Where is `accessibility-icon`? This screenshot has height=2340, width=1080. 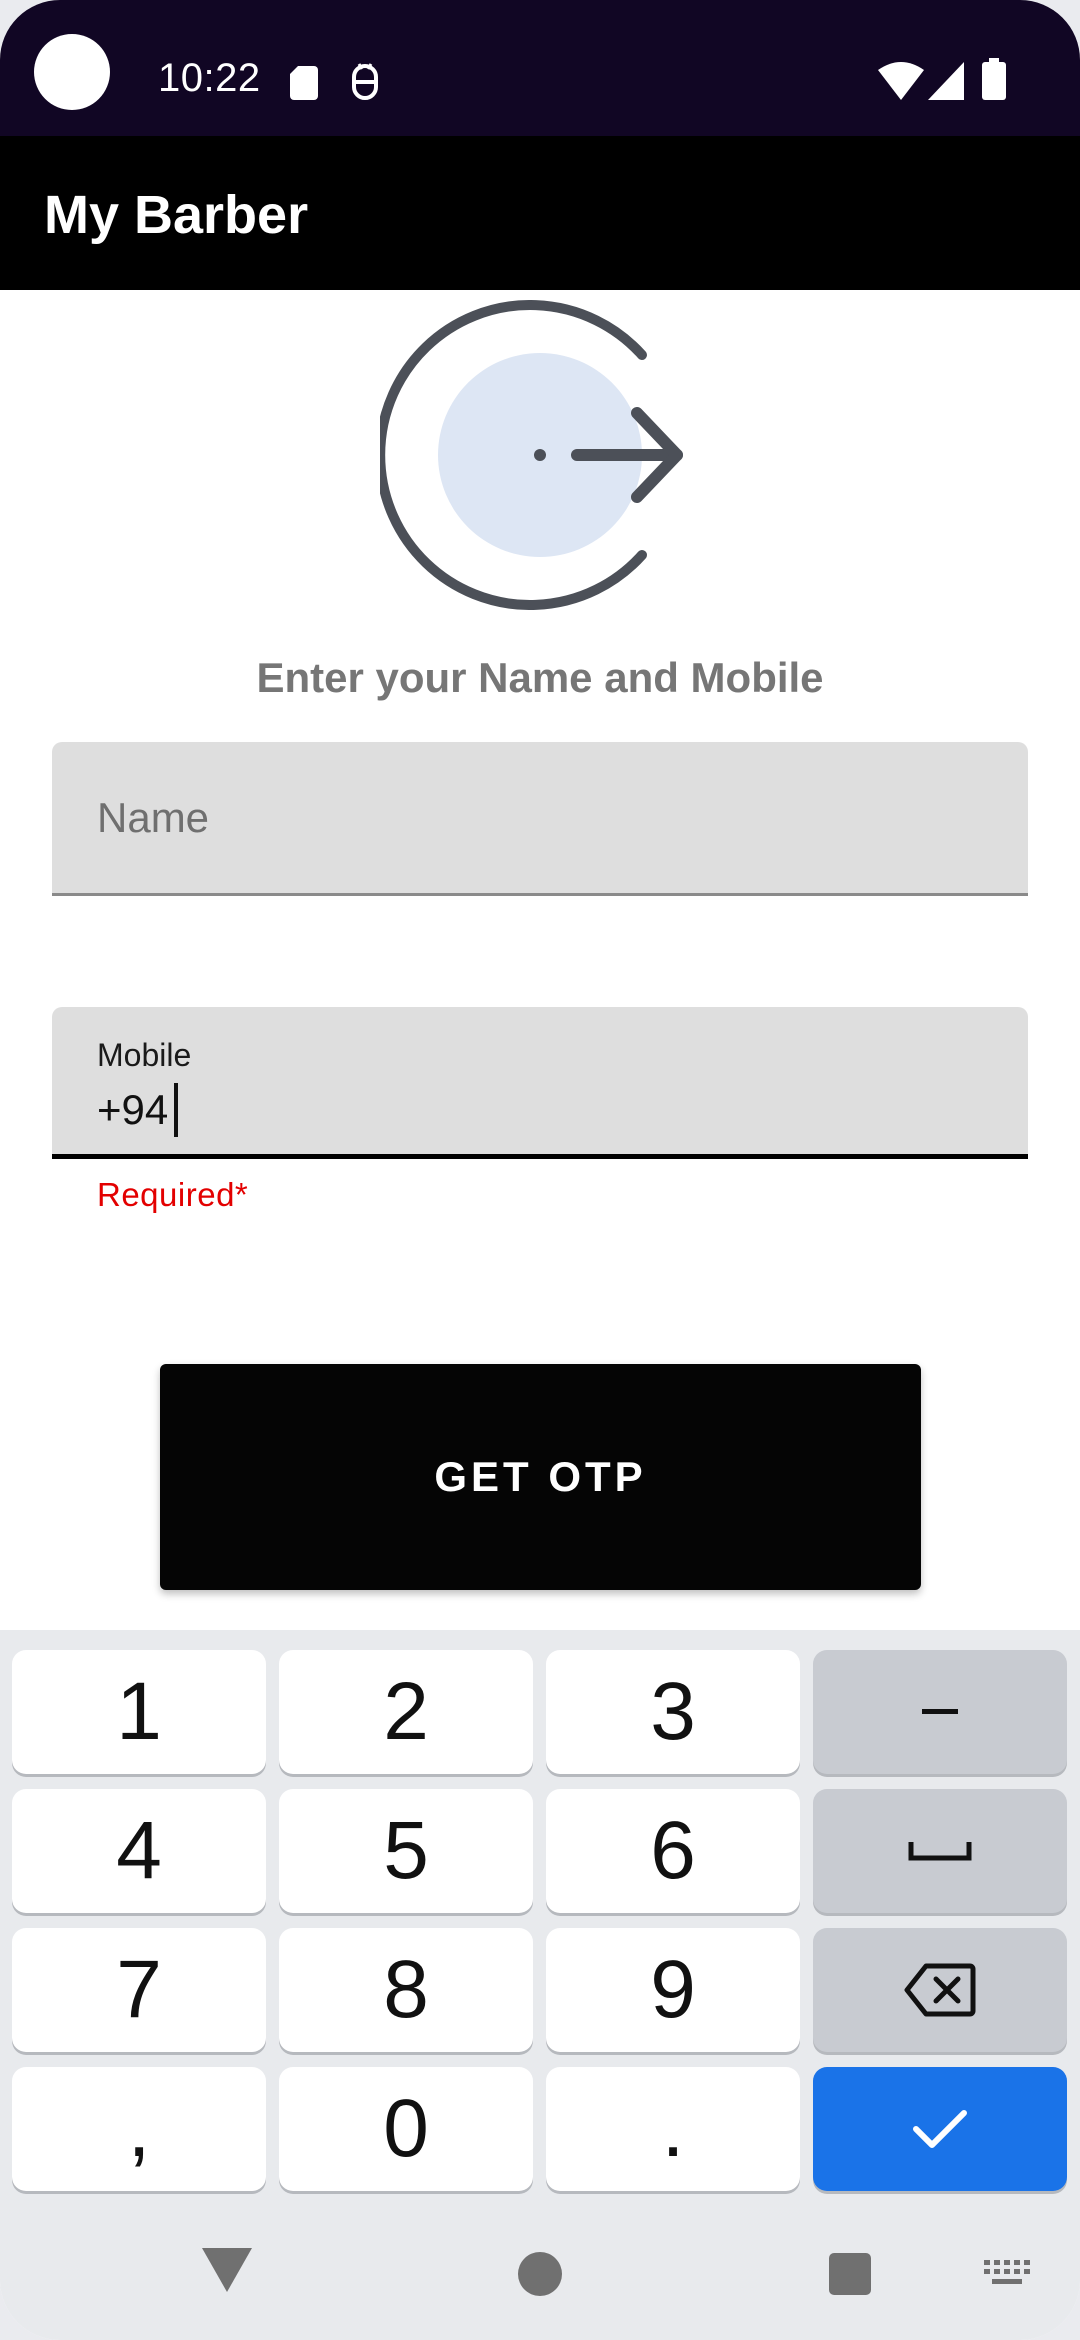
accessibility-icon is located at coordinates (365, 81).